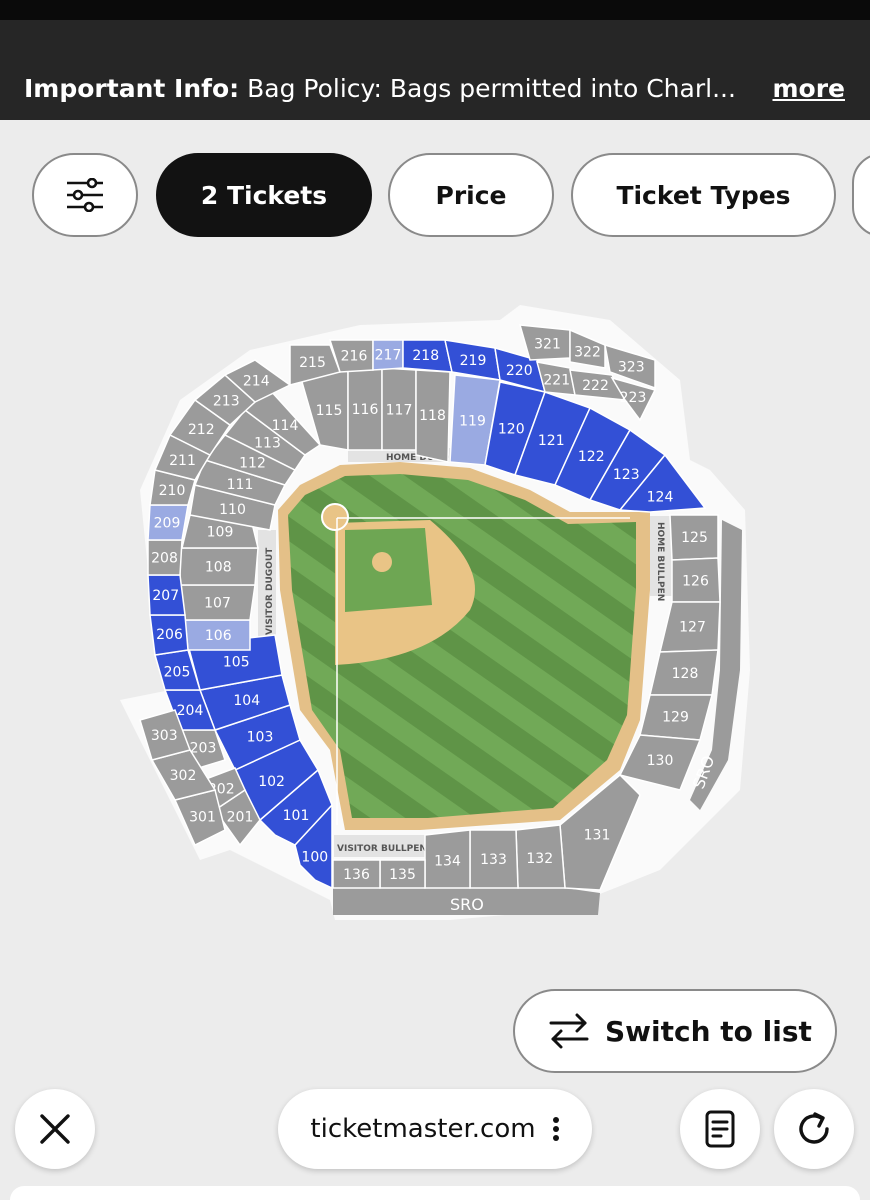 This screenshot has width=870, height=1200. What do you see at coordinates (402, 875) in the screenshot?
I see `section-label-135: 135` at bounding box center [402, 875].